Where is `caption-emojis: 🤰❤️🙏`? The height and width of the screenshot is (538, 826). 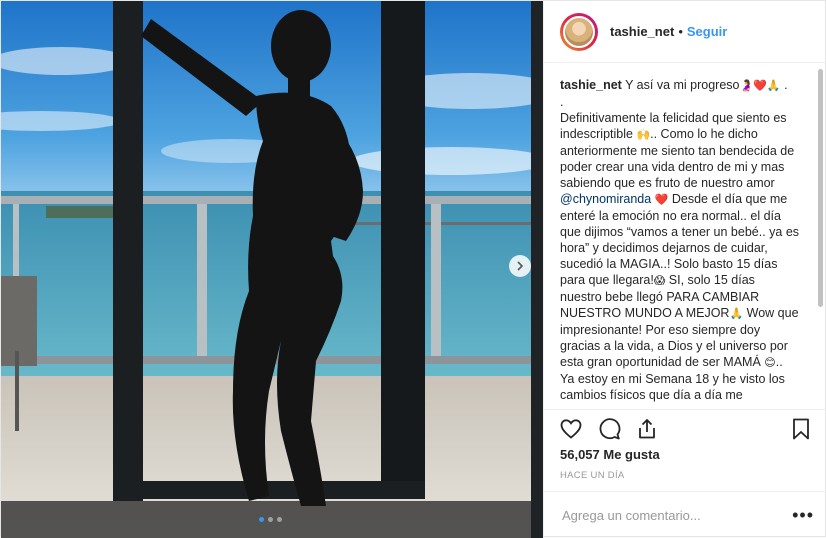
caption-emojis: 🤰❤️🙏 is located at coordinates (760, 85).